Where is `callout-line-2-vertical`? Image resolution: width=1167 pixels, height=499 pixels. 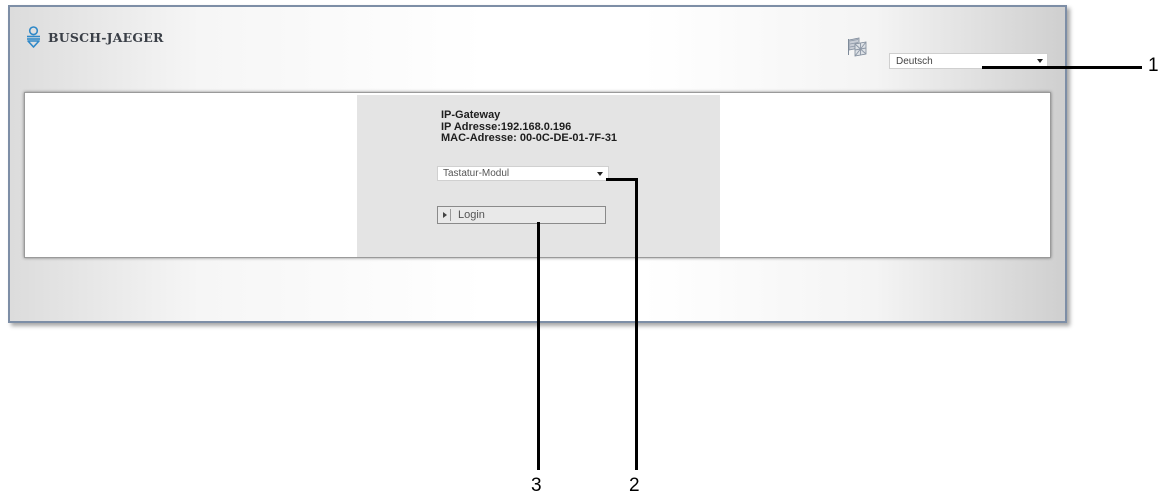
callout-line-2-vertical is located at coordinates (636, 324).